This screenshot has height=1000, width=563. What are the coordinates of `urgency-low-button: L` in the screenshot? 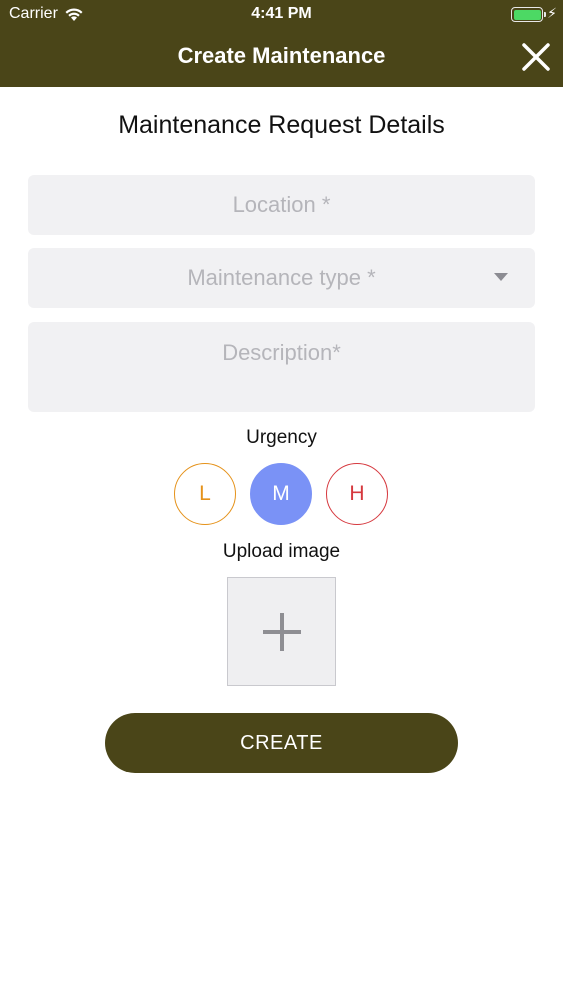 It's located at (205, 494).